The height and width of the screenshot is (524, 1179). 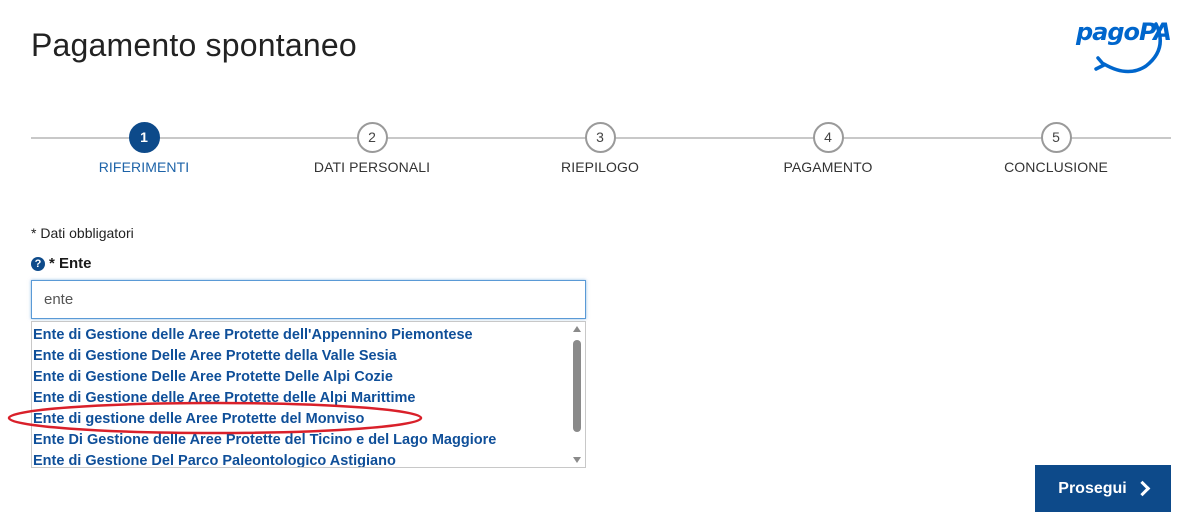 What do you see at coordinates (577, 329) in the screenshot?
I see `scroll-up-arrow-icon` at bounding box center [577, 329].